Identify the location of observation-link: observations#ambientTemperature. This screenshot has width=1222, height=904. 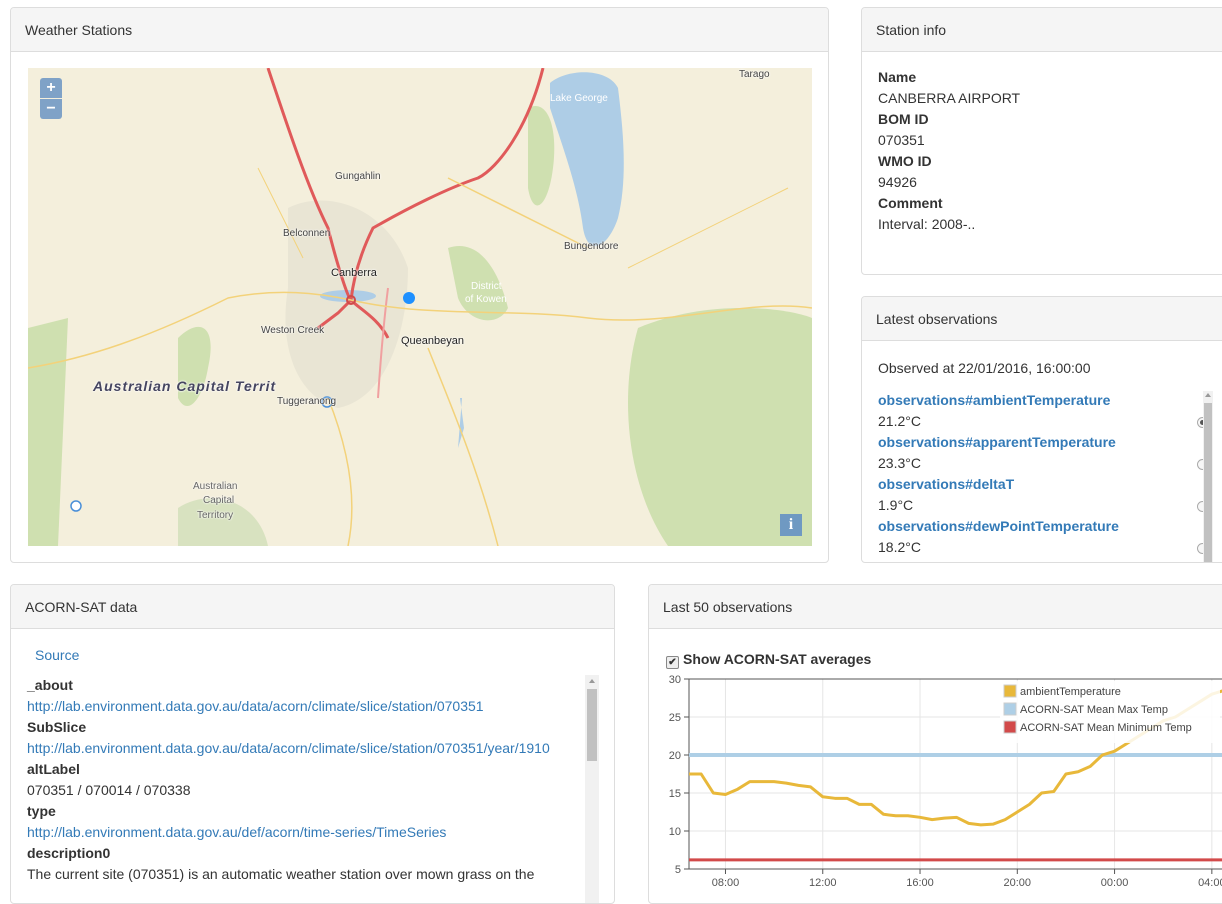
(1043, 400).